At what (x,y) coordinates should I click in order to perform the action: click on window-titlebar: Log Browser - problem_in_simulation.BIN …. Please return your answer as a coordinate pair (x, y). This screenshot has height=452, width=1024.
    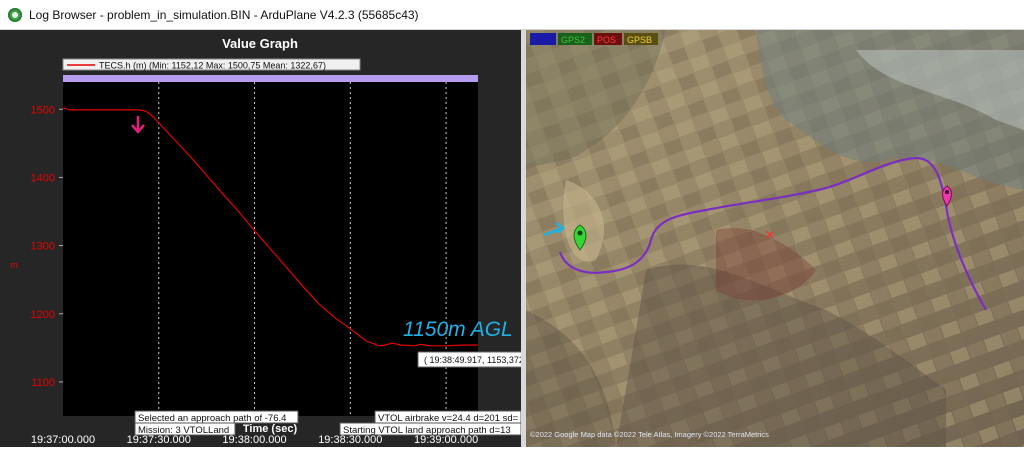
    Looking at the image, I should click on (512, 15).